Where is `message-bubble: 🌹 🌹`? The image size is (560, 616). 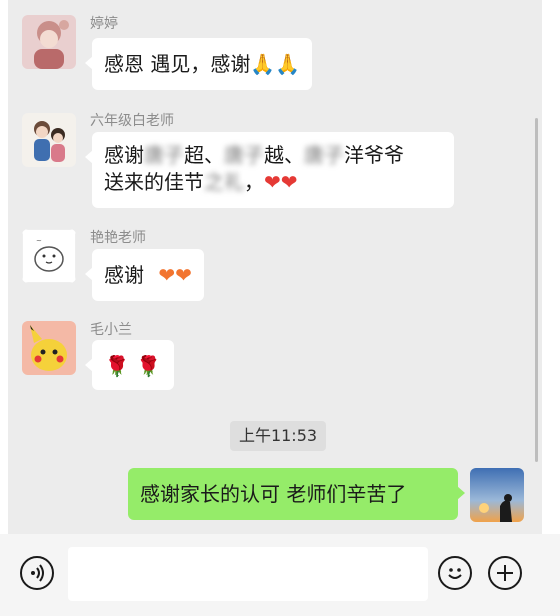 message-bubble: 🌹 🌹 is located at coordinates (129, 365).